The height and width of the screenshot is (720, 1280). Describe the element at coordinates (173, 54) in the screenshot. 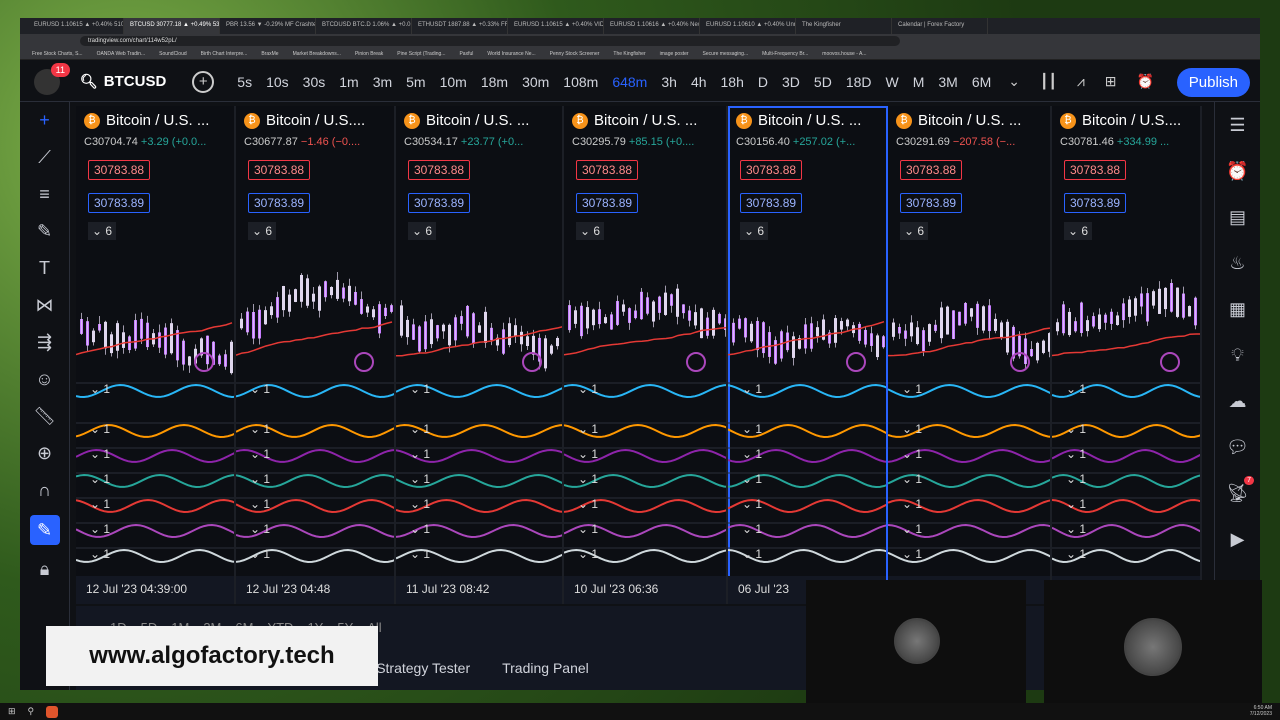

I see `bookmark-item: SoundCloud` at that location.